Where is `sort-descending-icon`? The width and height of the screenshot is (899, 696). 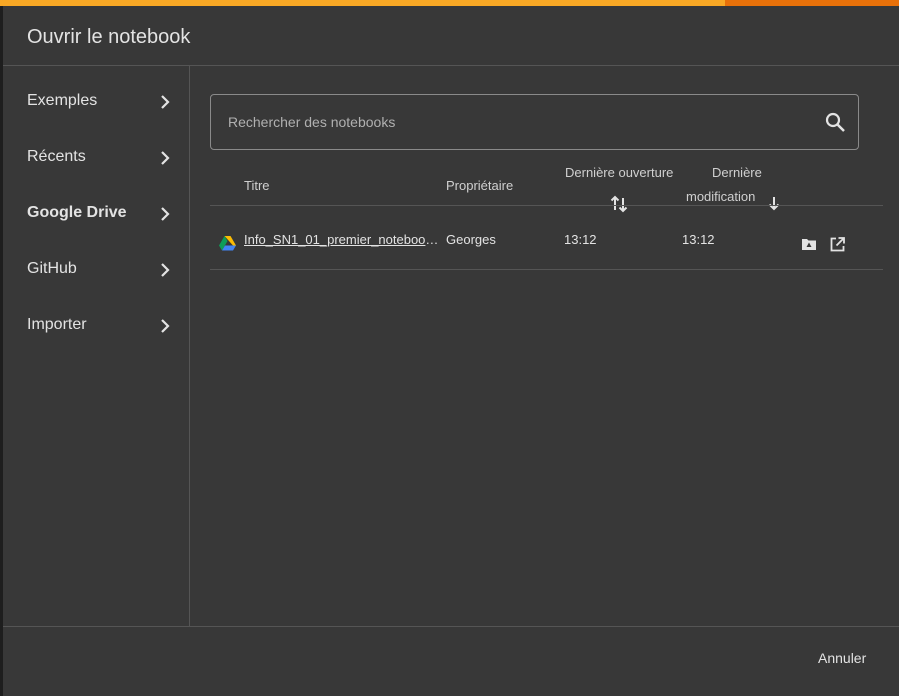 sort-descending-icon is located at coordinates (774, 203).